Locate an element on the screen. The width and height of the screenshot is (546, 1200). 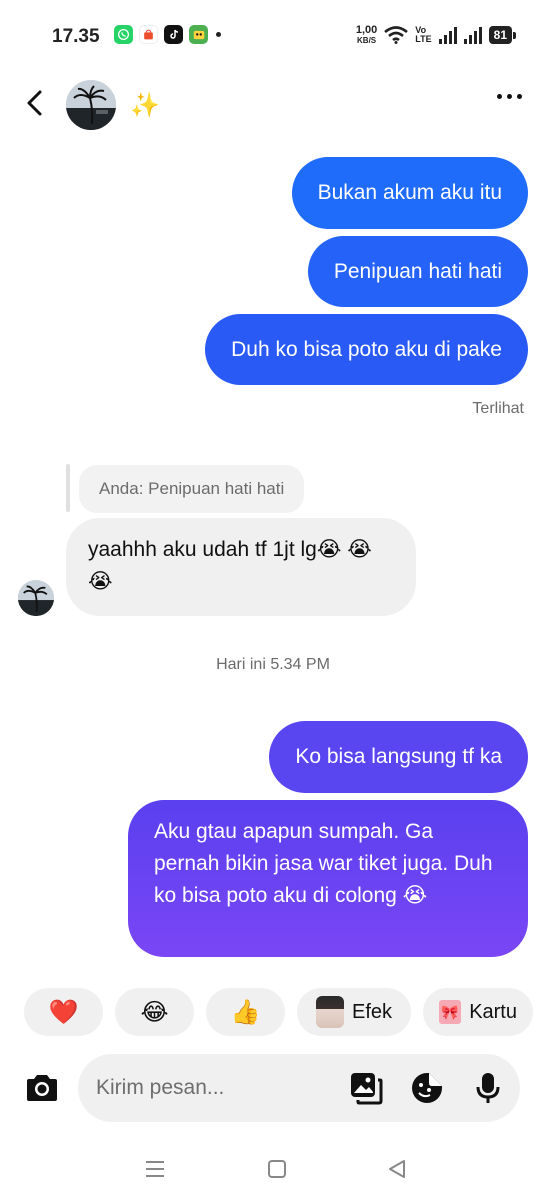
back-arrow-icon is located at coordinates (34, 103).